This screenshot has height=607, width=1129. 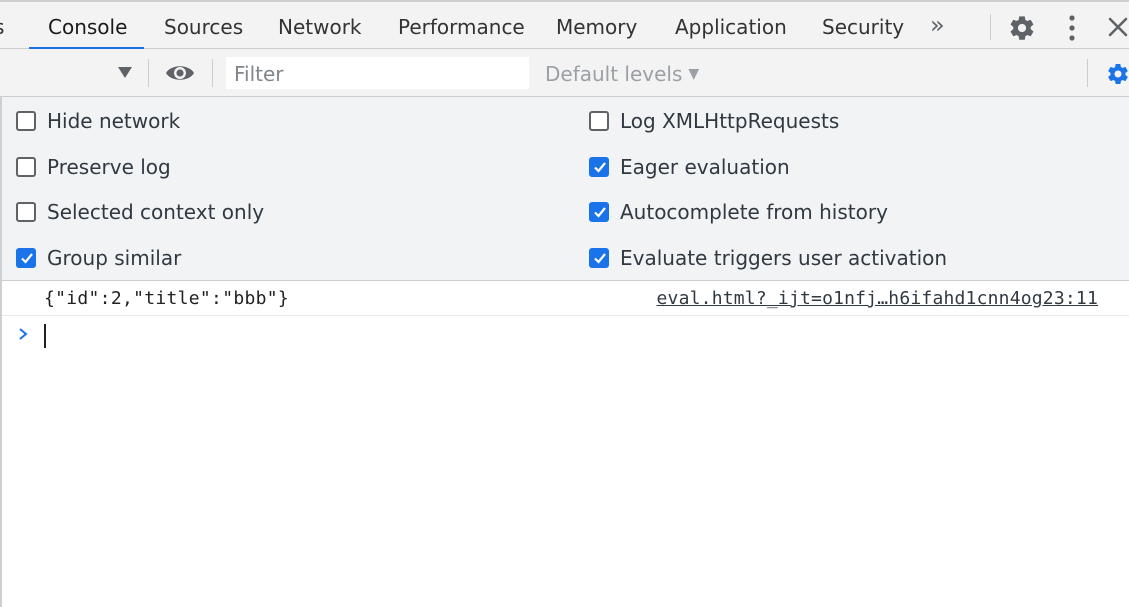 I want to click on close-icon, so click(x=1118, y=27).